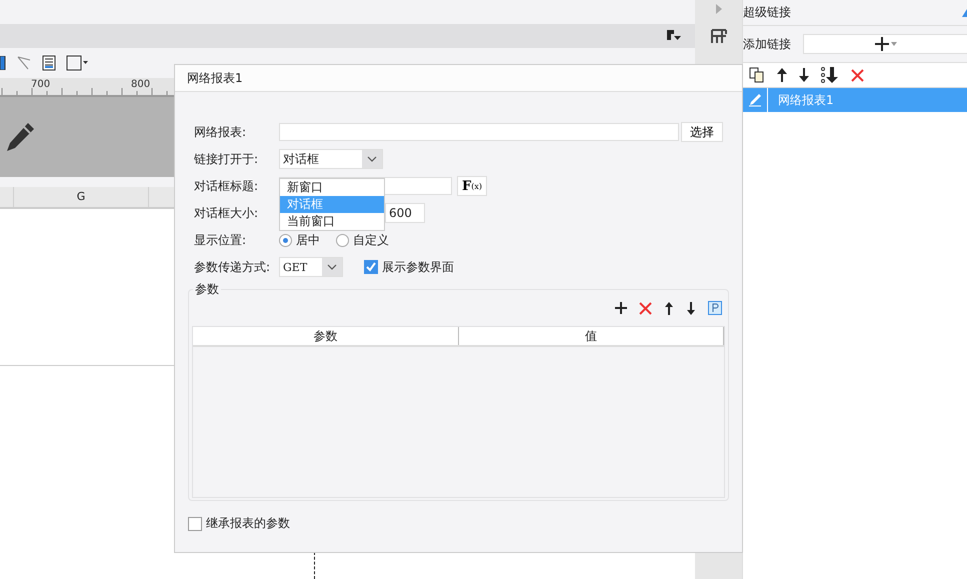 The image size is (967, 579). I want to click on border-icon, so click(77, 63).